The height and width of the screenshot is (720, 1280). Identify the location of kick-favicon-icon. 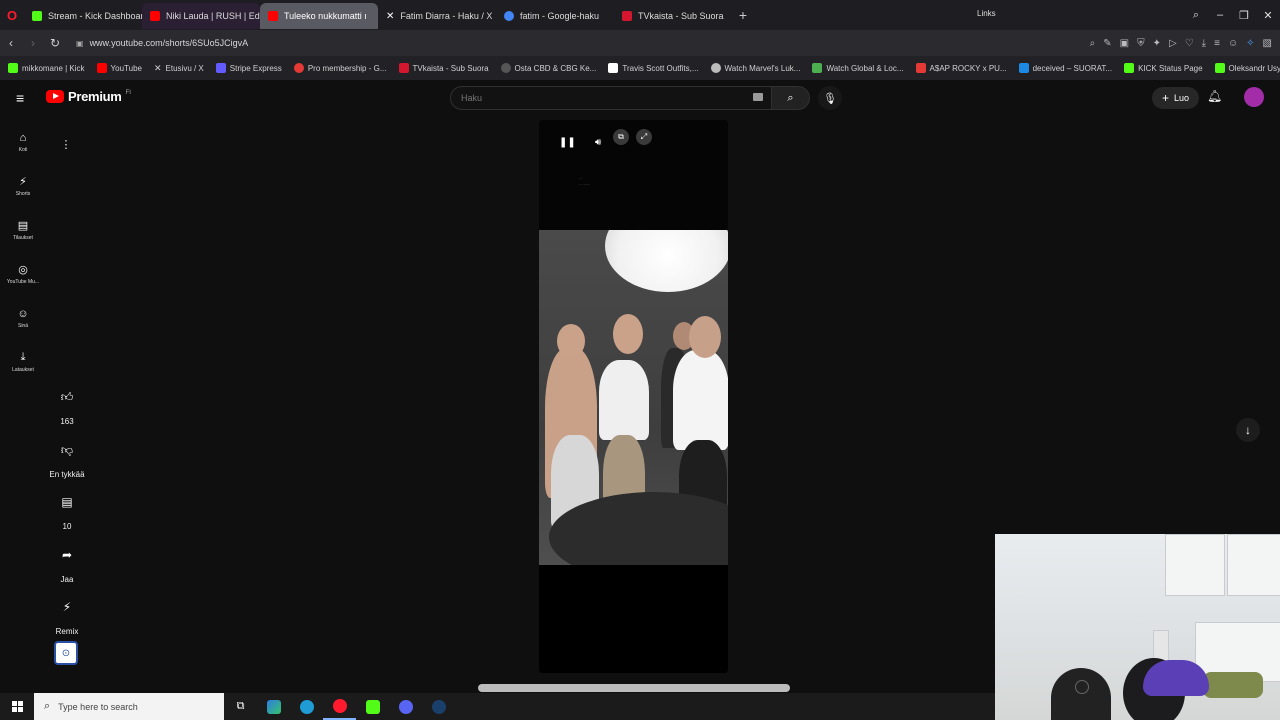
(37, 16).